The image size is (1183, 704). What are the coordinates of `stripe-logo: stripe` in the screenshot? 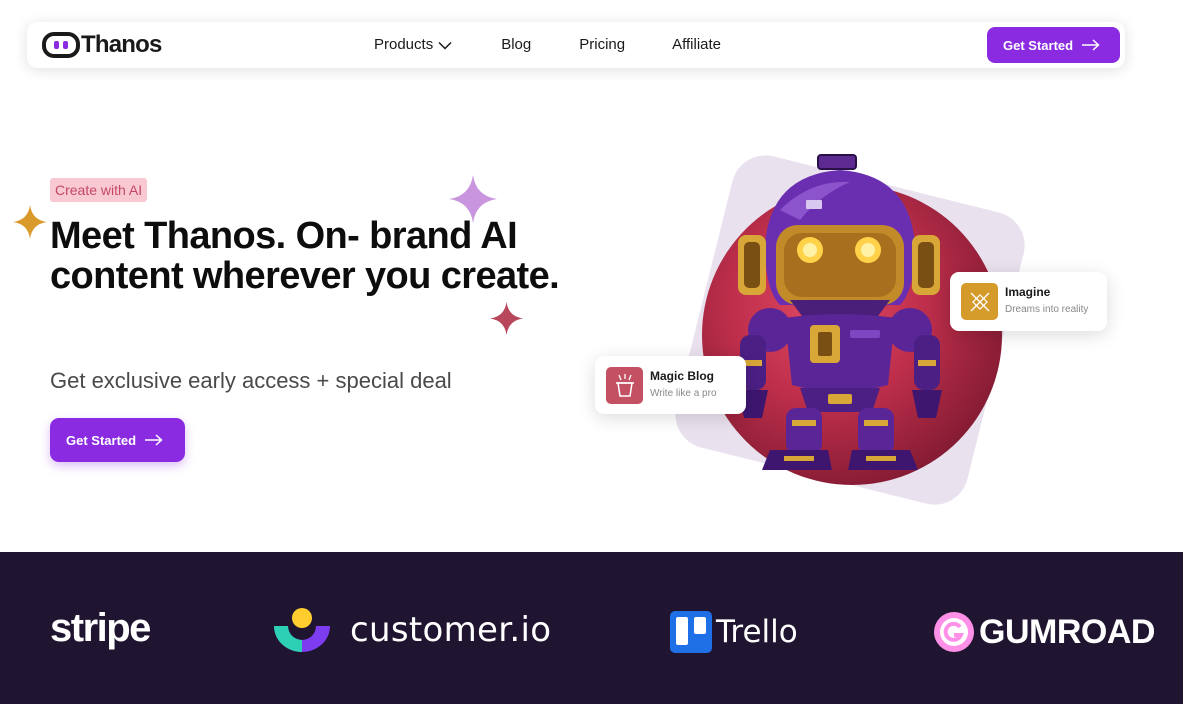 It's located at (100, 628).